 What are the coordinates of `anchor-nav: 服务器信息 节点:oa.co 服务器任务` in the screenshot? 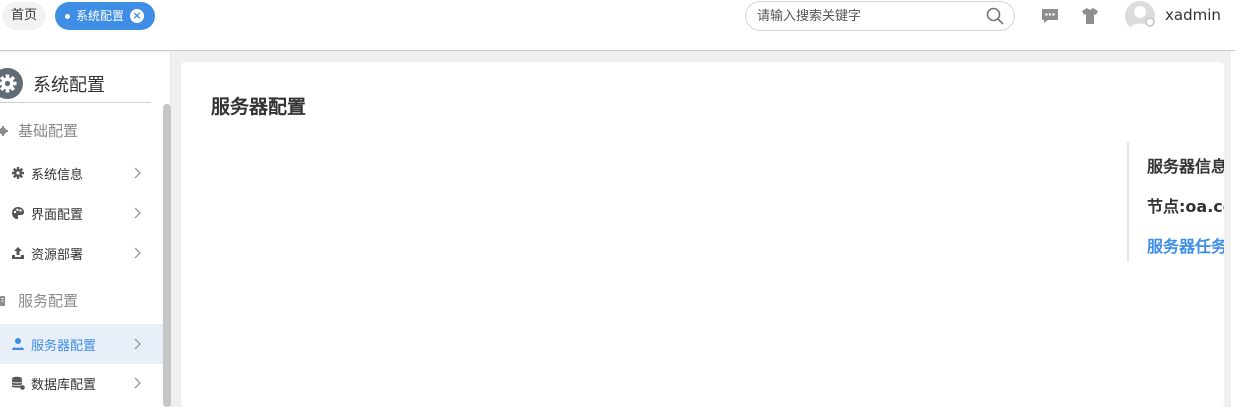 It's located at (1175, 202).